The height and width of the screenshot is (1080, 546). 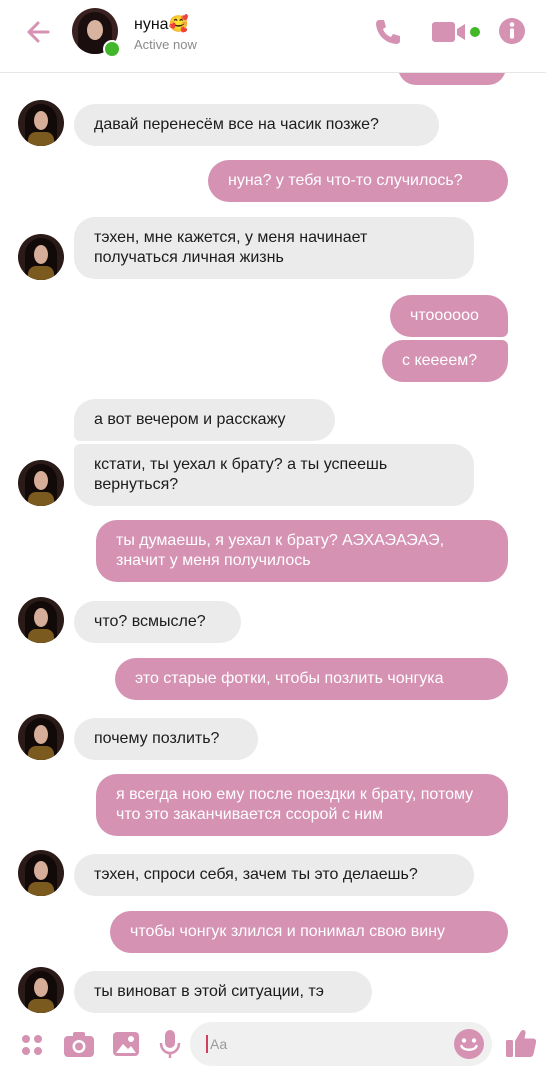 I want to click on message-text: почему позлить?, so click(x=157, y=738).